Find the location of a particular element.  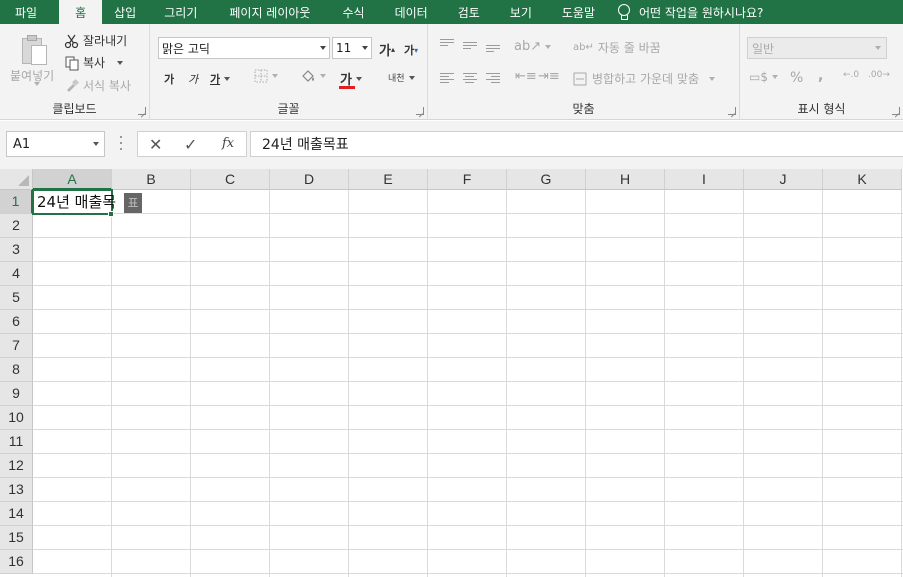

column-header-k: K is located at coordinates (862, 179).